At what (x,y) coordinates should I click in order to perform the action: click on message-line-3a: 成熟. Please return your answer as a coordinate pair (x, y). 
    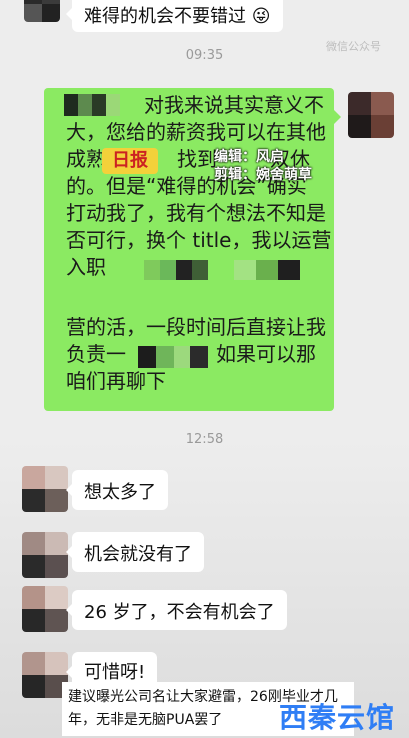
    Looking at the image, I should click on (86, 159).